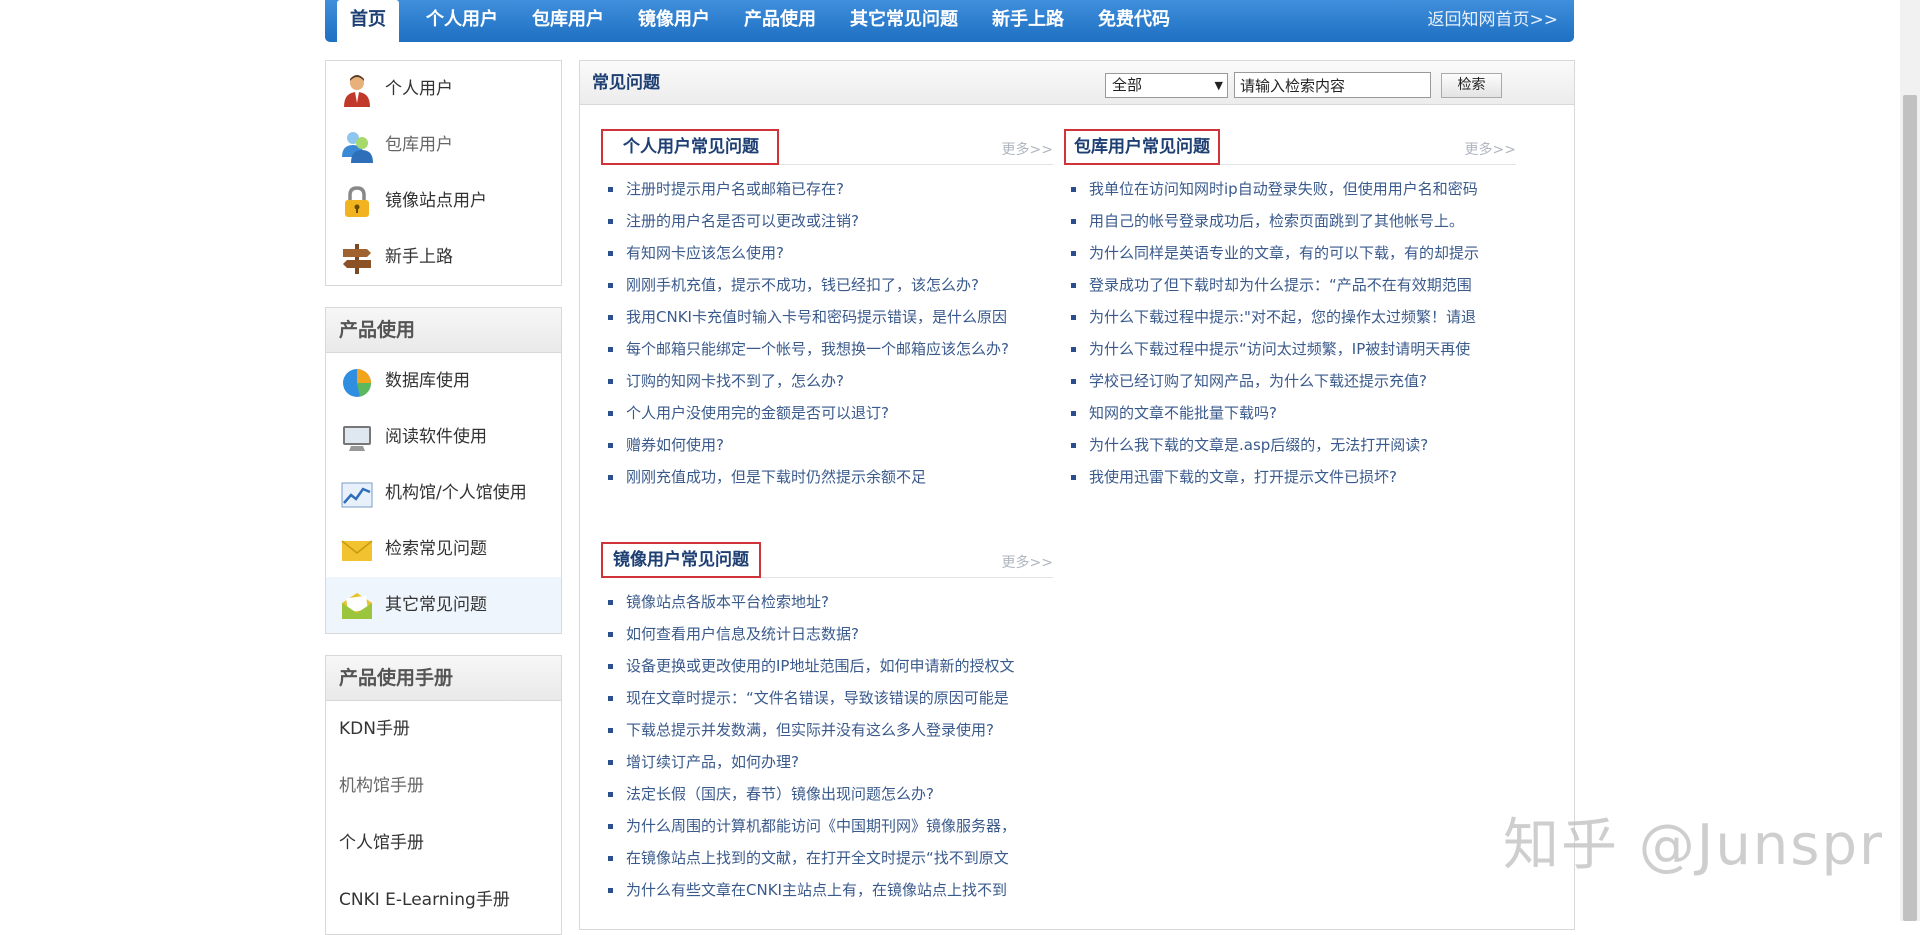 The height and width of the screenshot is (935, 1920). I want to click on section-title: 个人用户常见问题, so click(690, 147).